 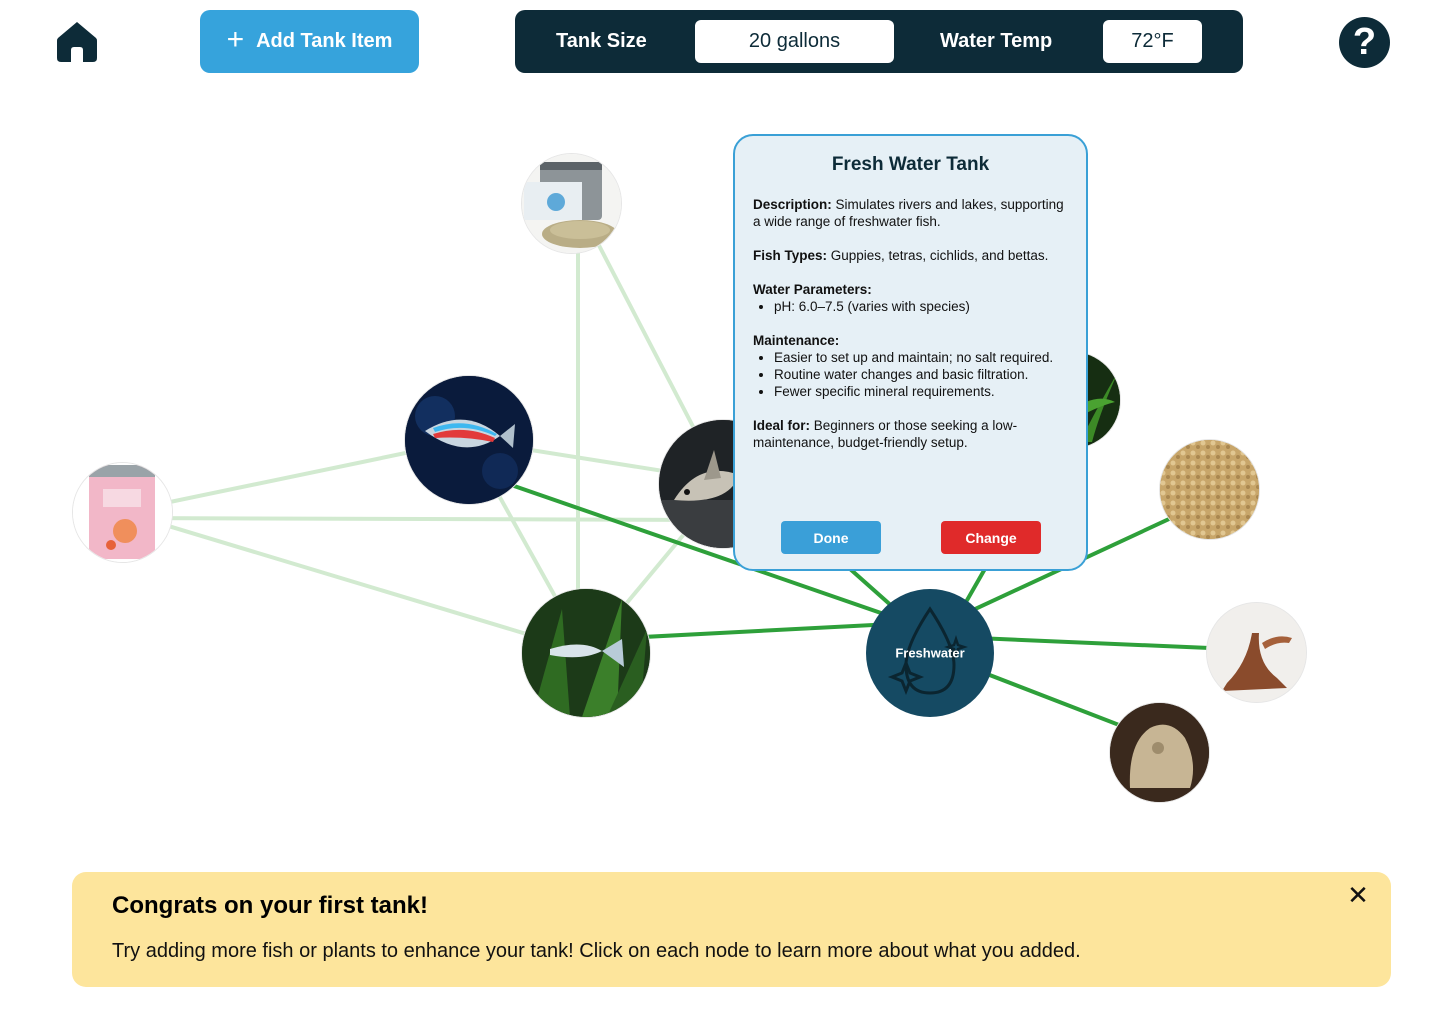 I want to click on water-parameters-list: pH: 6.0–7.5 (varies with species), so click(x=910, y=306).